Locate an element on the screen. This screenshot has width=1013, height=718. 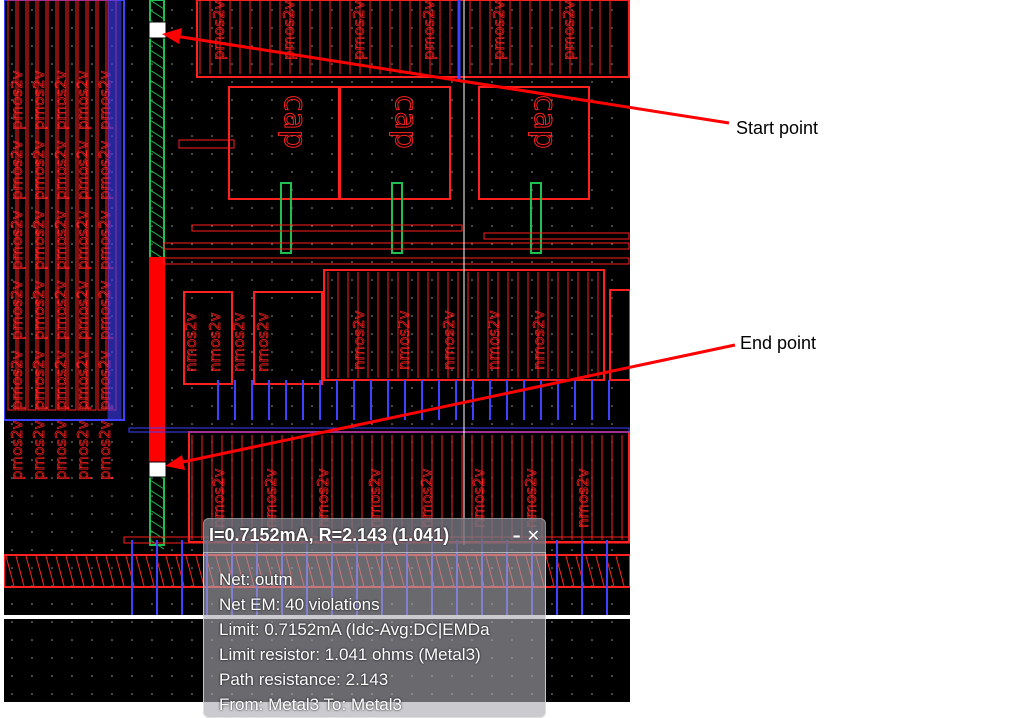
minimize-icon: – is located at coordinates (517, 535).